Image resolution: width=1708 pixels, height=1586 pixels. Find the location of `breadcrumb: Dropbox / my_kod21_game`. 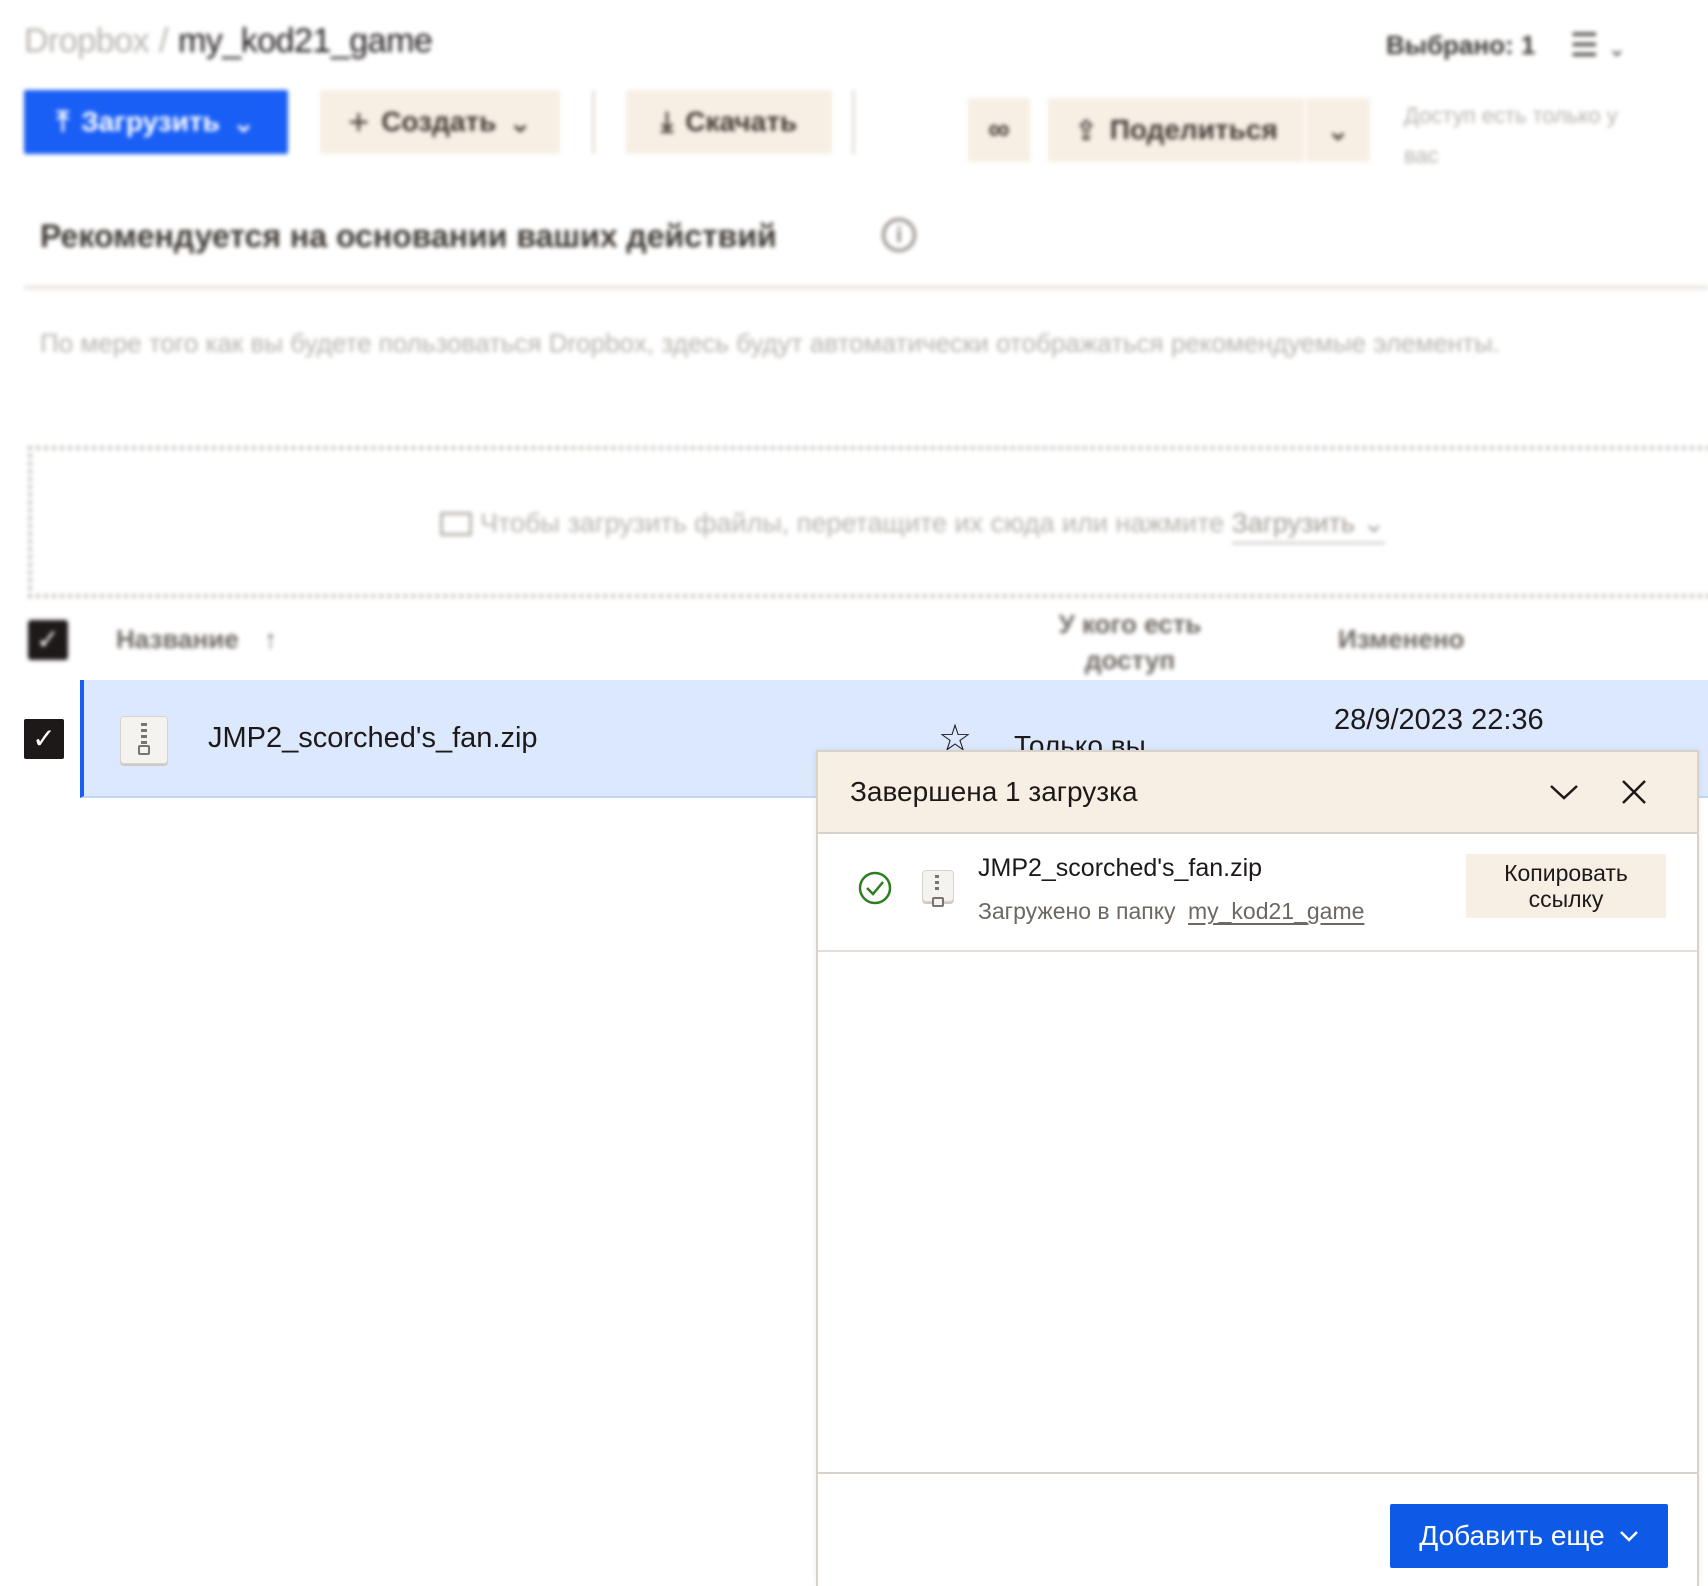

breadcrumb: Dropbox / my_kod21_game is located at coordinates (228, 41).